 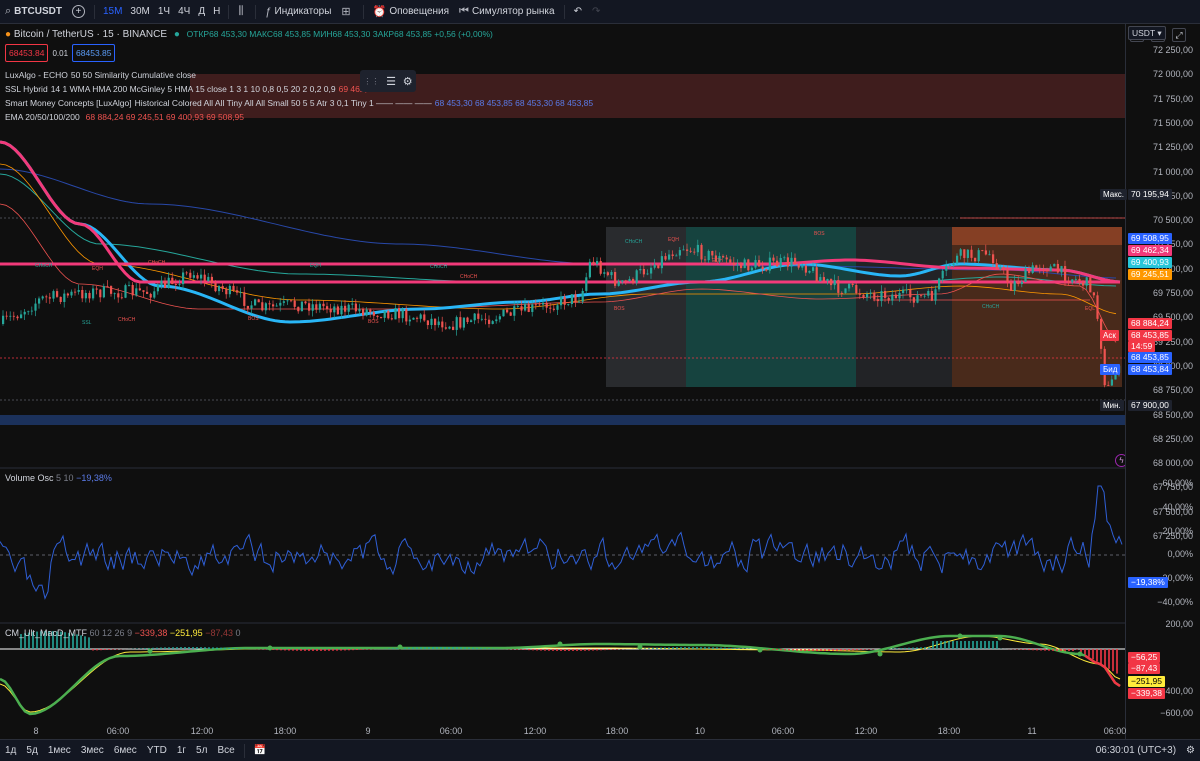 What do you see at coordinates (201, 750) in the screenshot?
I see `range-7: 5л` at bounding box center [201, 750].